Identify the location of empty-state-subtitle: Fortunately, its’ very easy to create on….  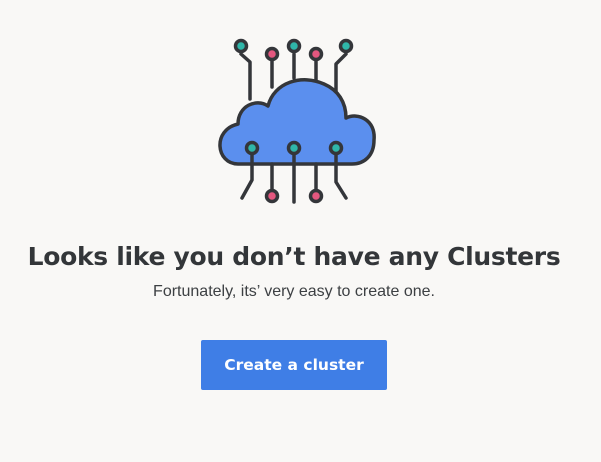
(294, 291).